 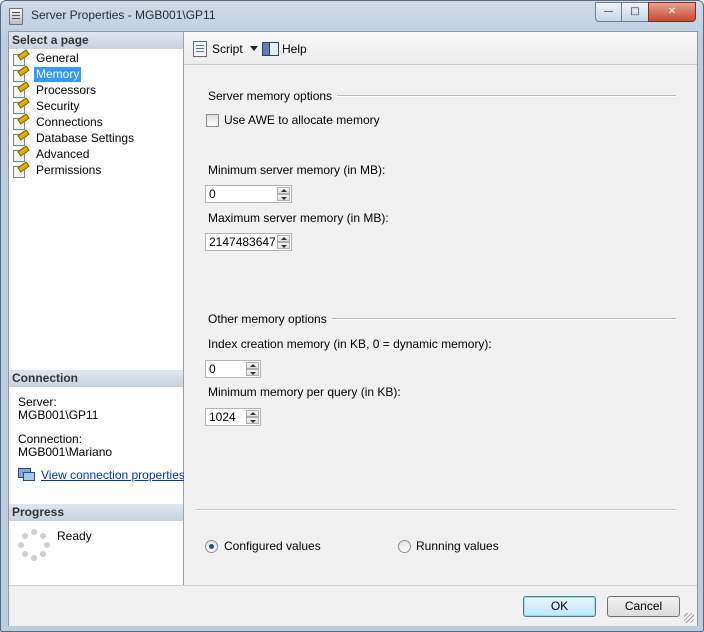 What do you see at coordinates (37, 402) in the screenshot?
I see `server-label: Server:` at bounding box center [37, 402].